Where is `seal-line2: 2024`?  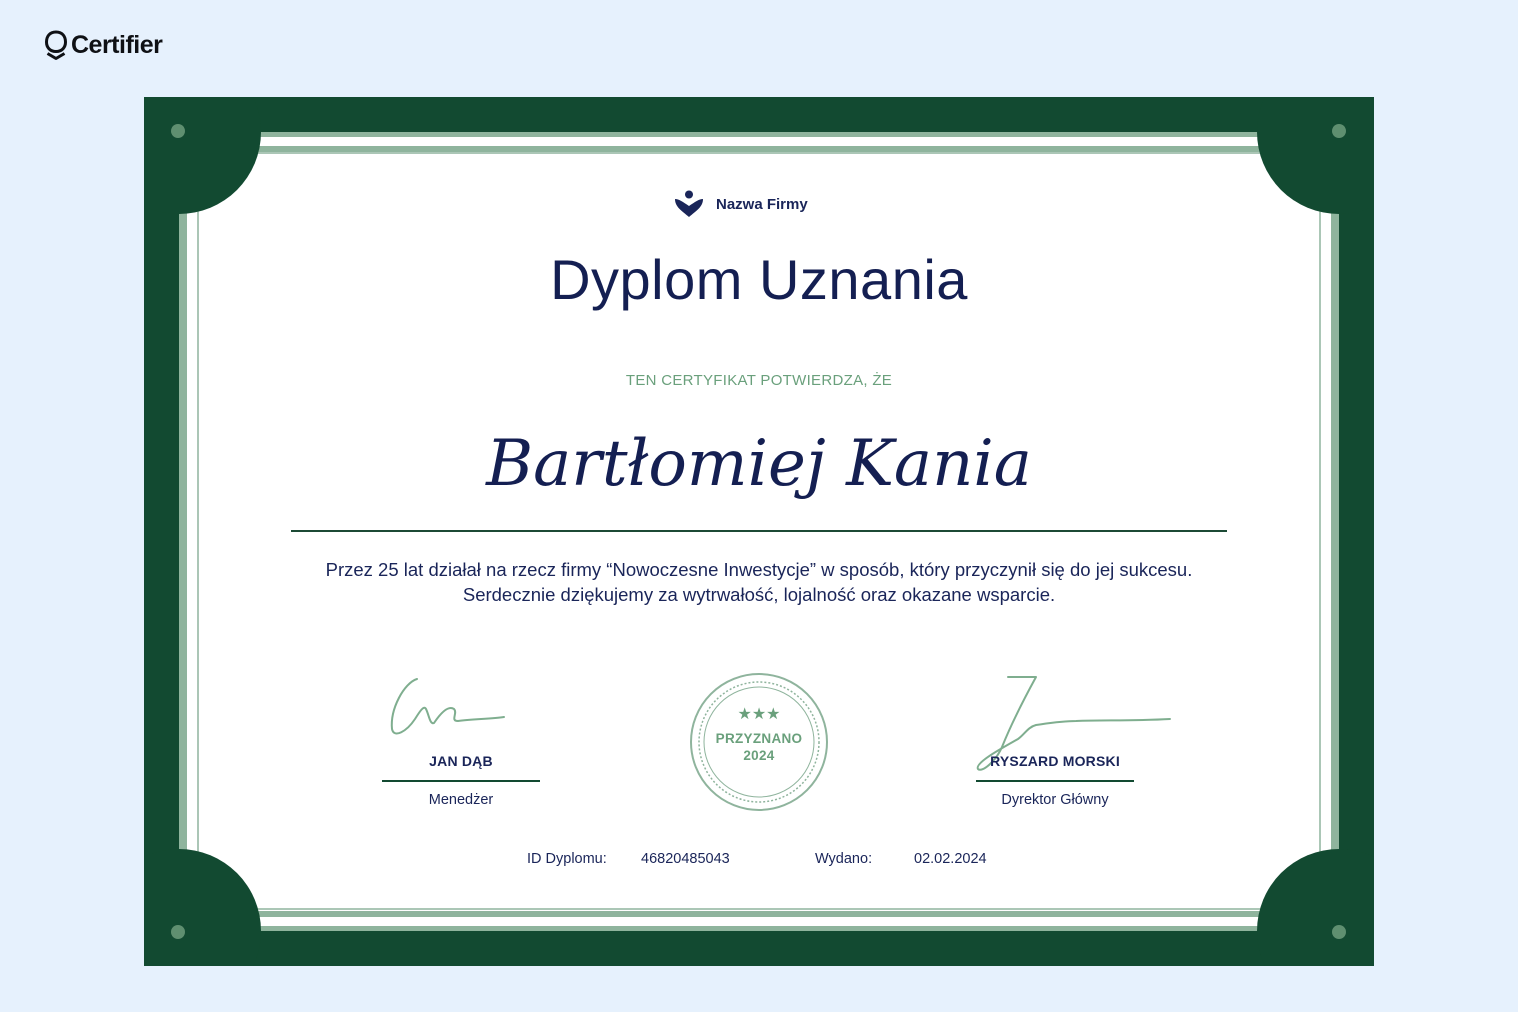
seal-line2: 2024 is located at coordinates (759, 755).